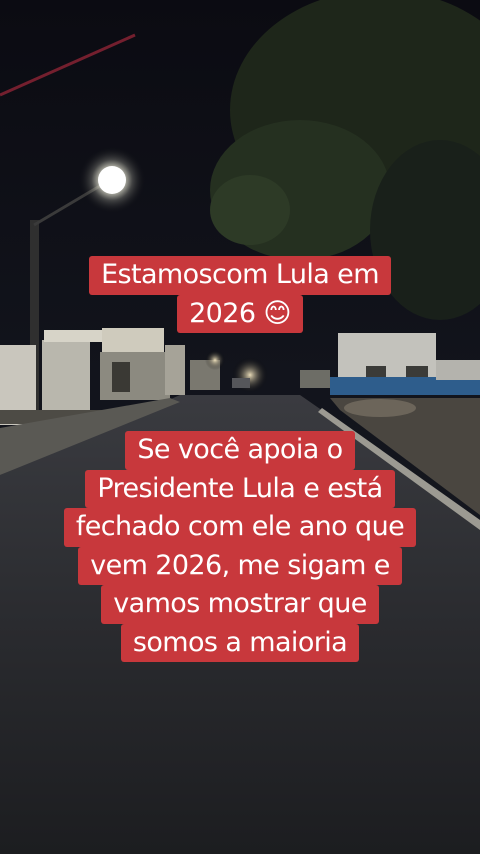  What do you see at coordinates (240, 604) in the screenshot?
I see `caption-line: vamos mostrar que` at bounding box center [240, 604].